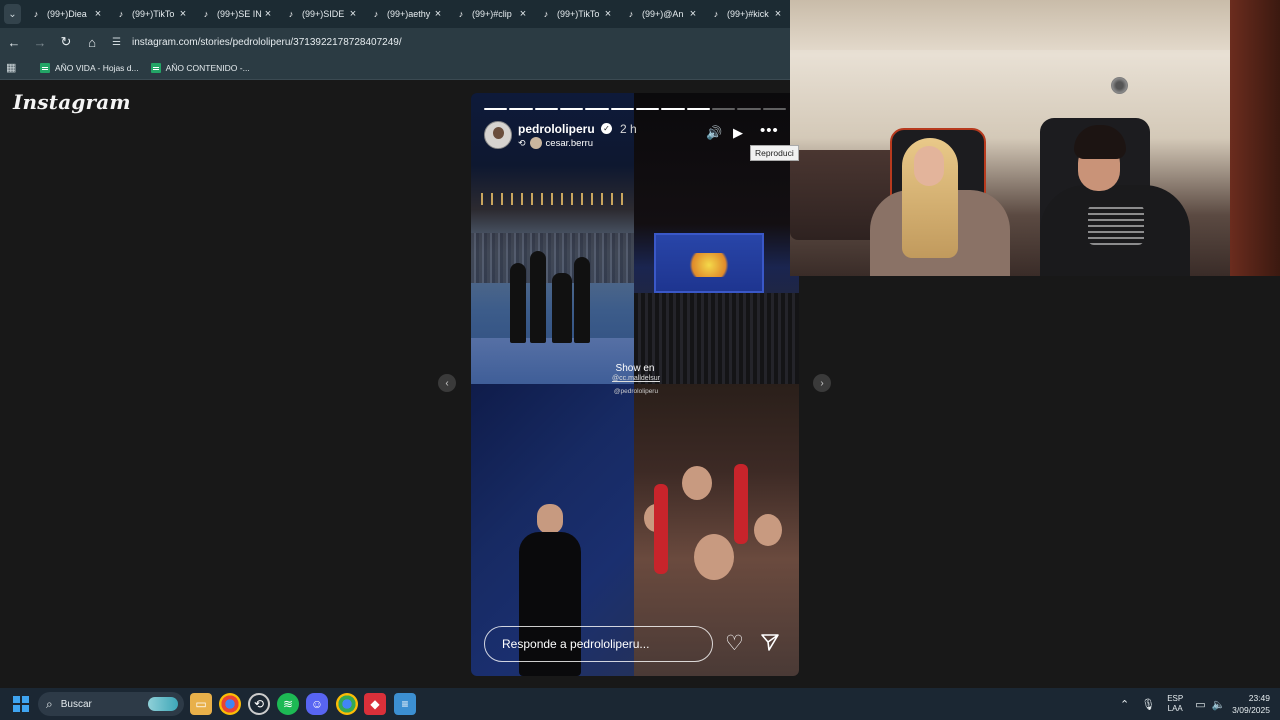  What do you see at coordinates (1251, 710) in the screenshot?
I see `clock-date: 3/09/2025` at bounding box center [1251, 710].